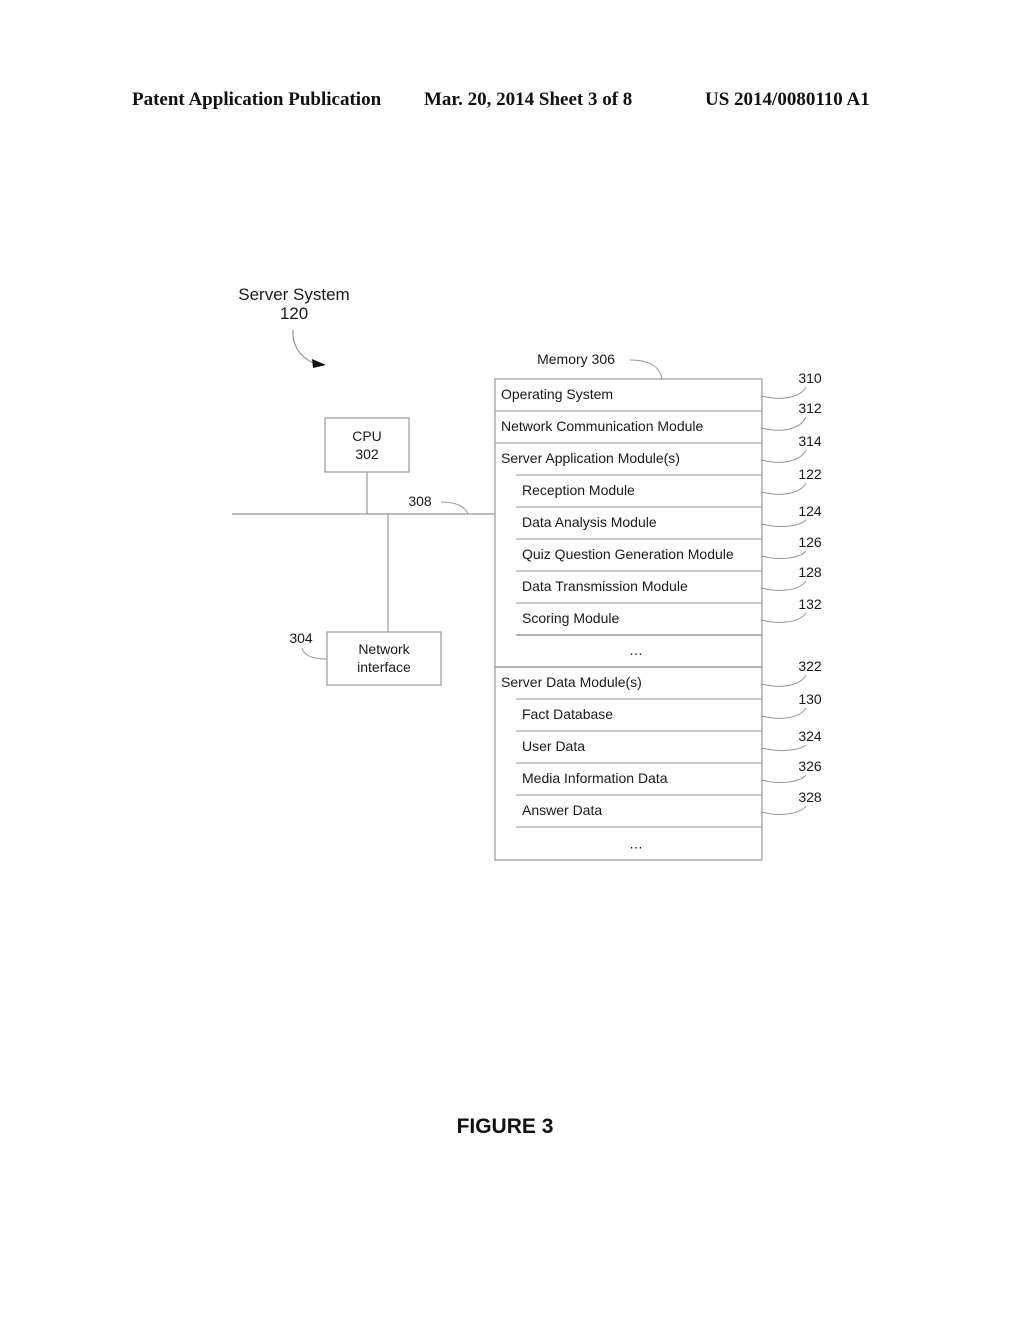 This screenshot has height=1320, width=1024. I want to click on module-label: User Data, so click(553, 746).